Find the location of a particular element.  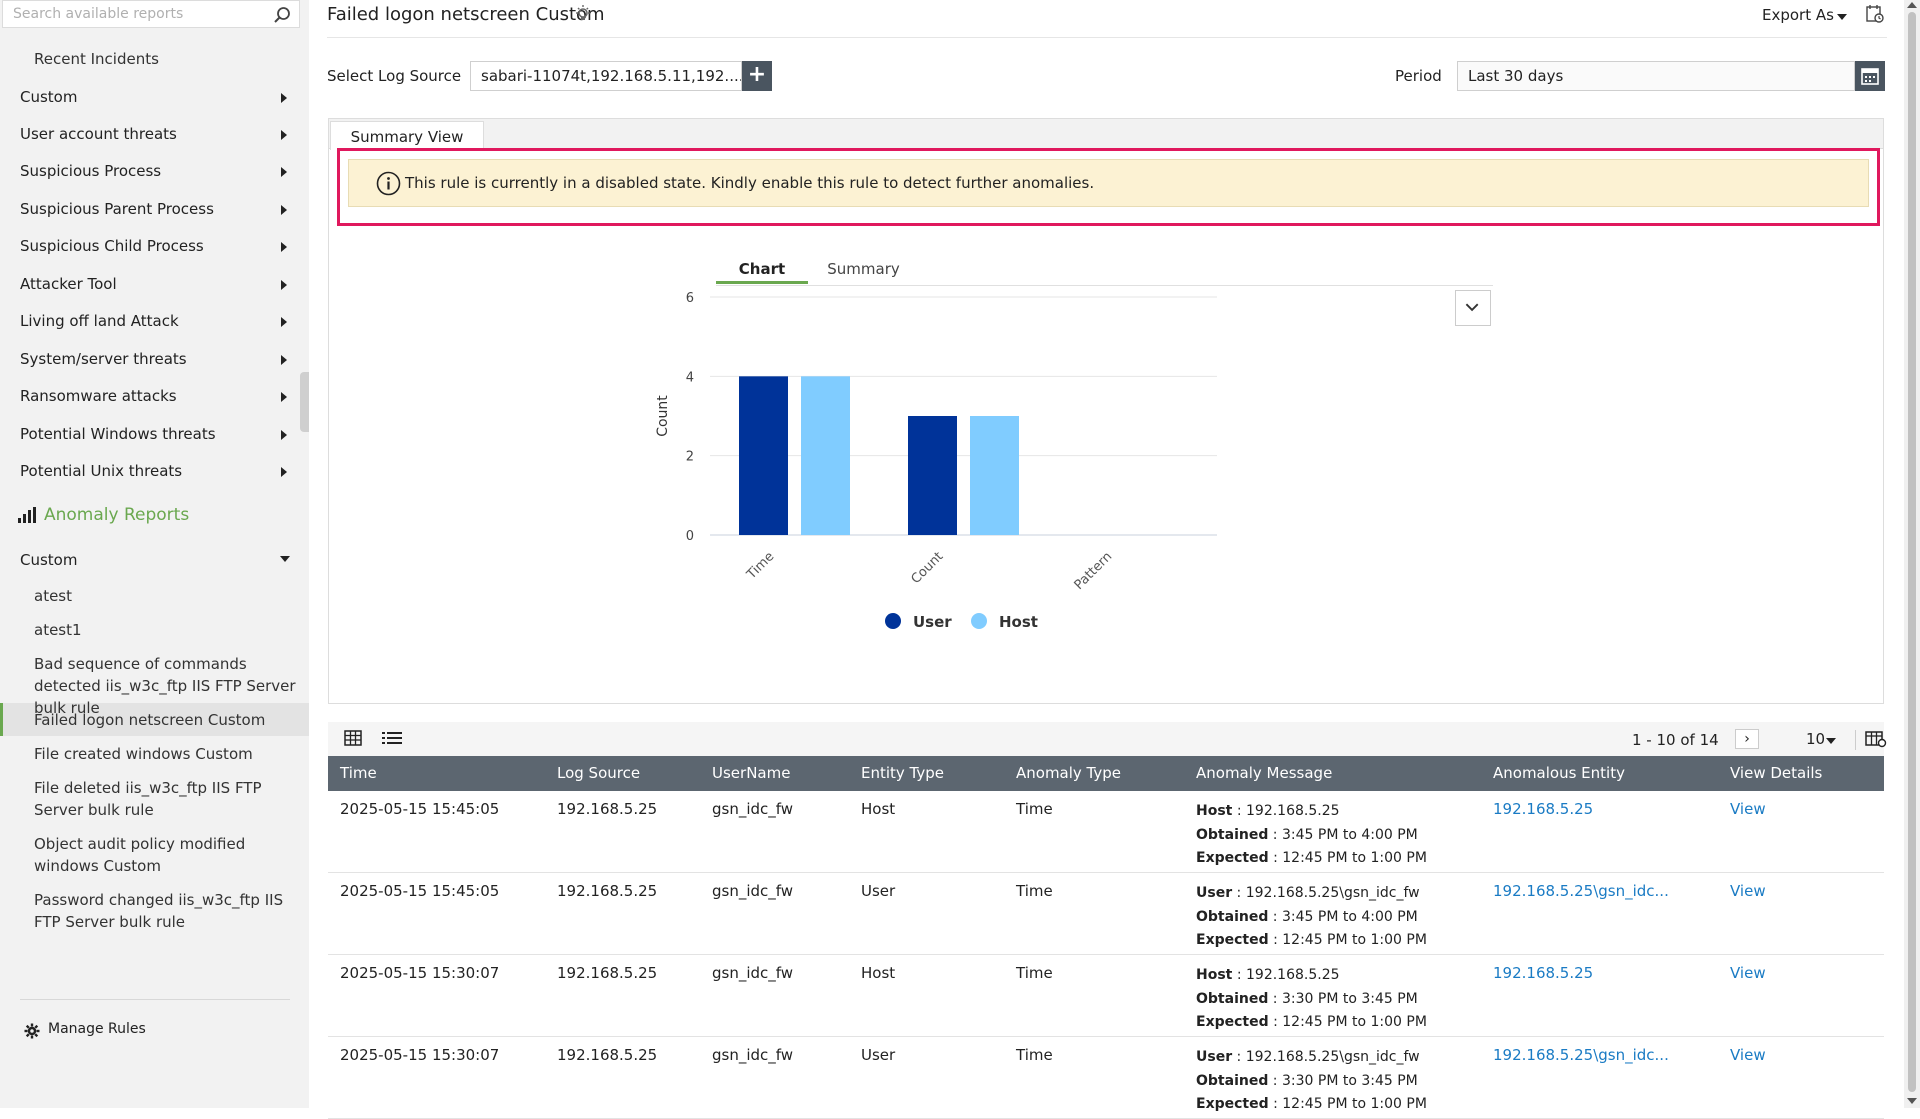

add-log-source-button: + is located at coordinates (757, 76).